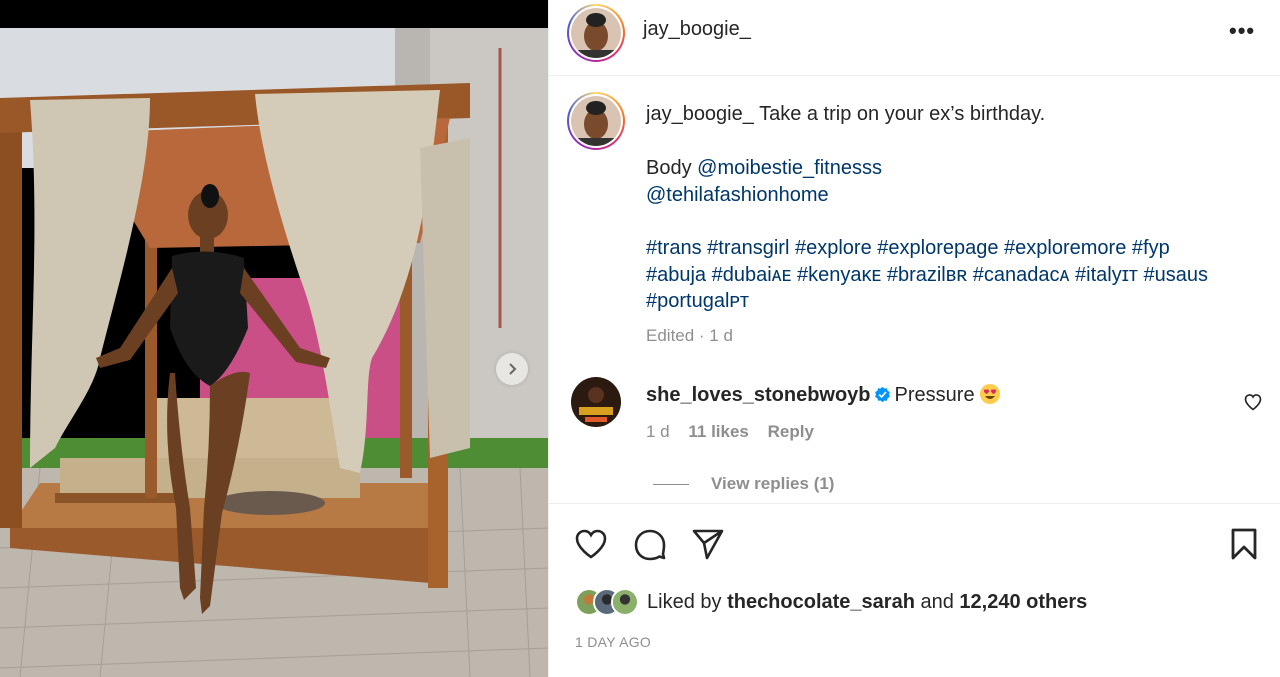 The image size is (1280, 677). What do you see at coordinates (689, 335) in the screenshot?
I see `edited-label: Edited · 1 d` at bounding box center [689, 335].